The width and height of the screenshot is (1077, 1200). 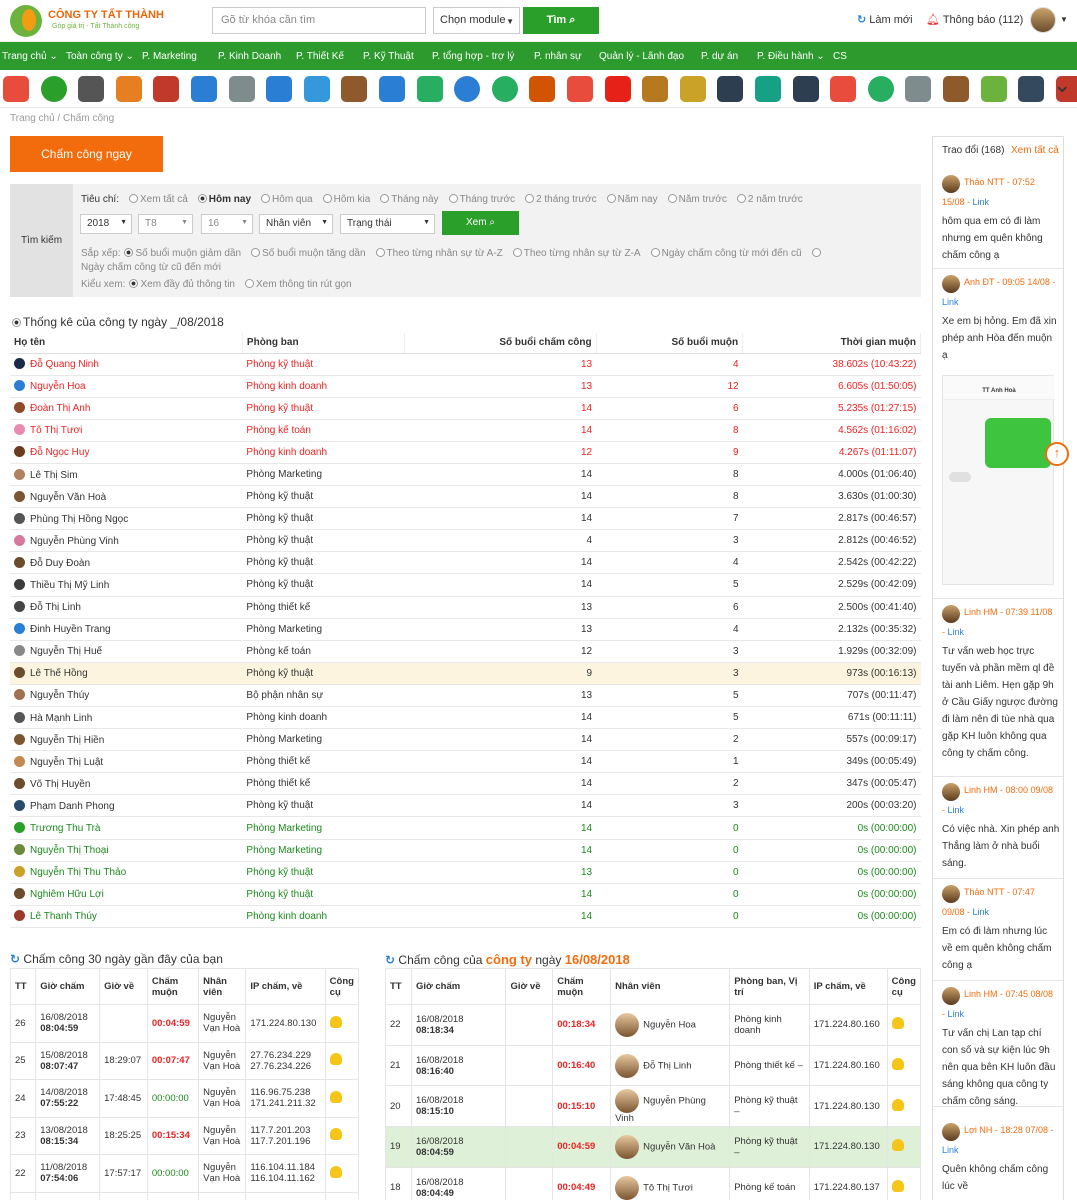 What do you see at coordinates (64, 364) in the screenshot?
I see `employee-name: Đỗ Quang Ninh` at bounding box center [64, 364].